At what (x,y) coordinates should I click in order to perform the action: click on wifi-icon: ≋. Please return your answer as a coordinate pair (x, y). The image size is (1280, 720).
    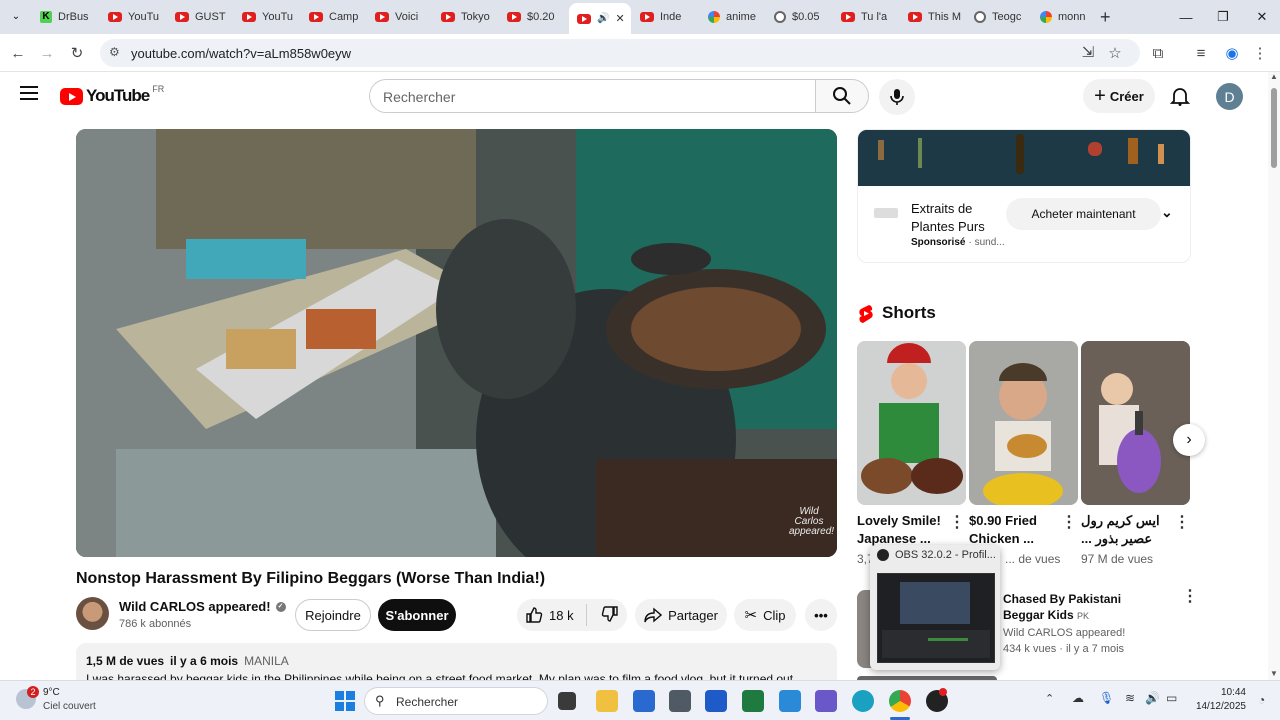
    Looking at the image, I should click on (1130, 698).